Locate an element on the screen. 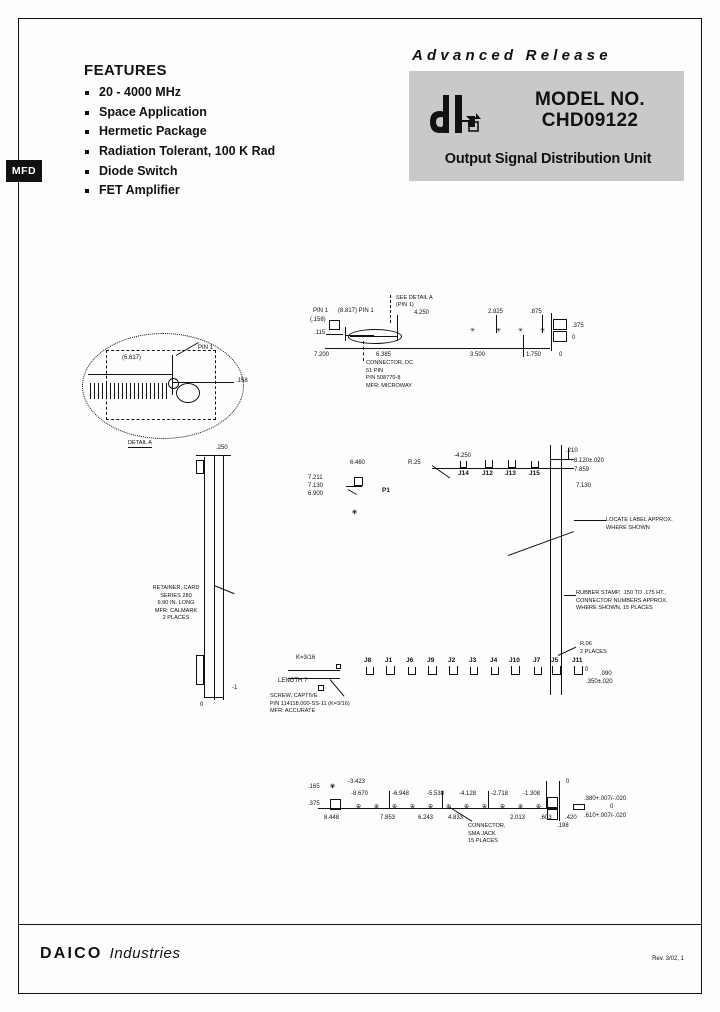 Image resolution: width=720 pixels, height=1012 pixels. connector-j11 is located at coordinates (578, 670).